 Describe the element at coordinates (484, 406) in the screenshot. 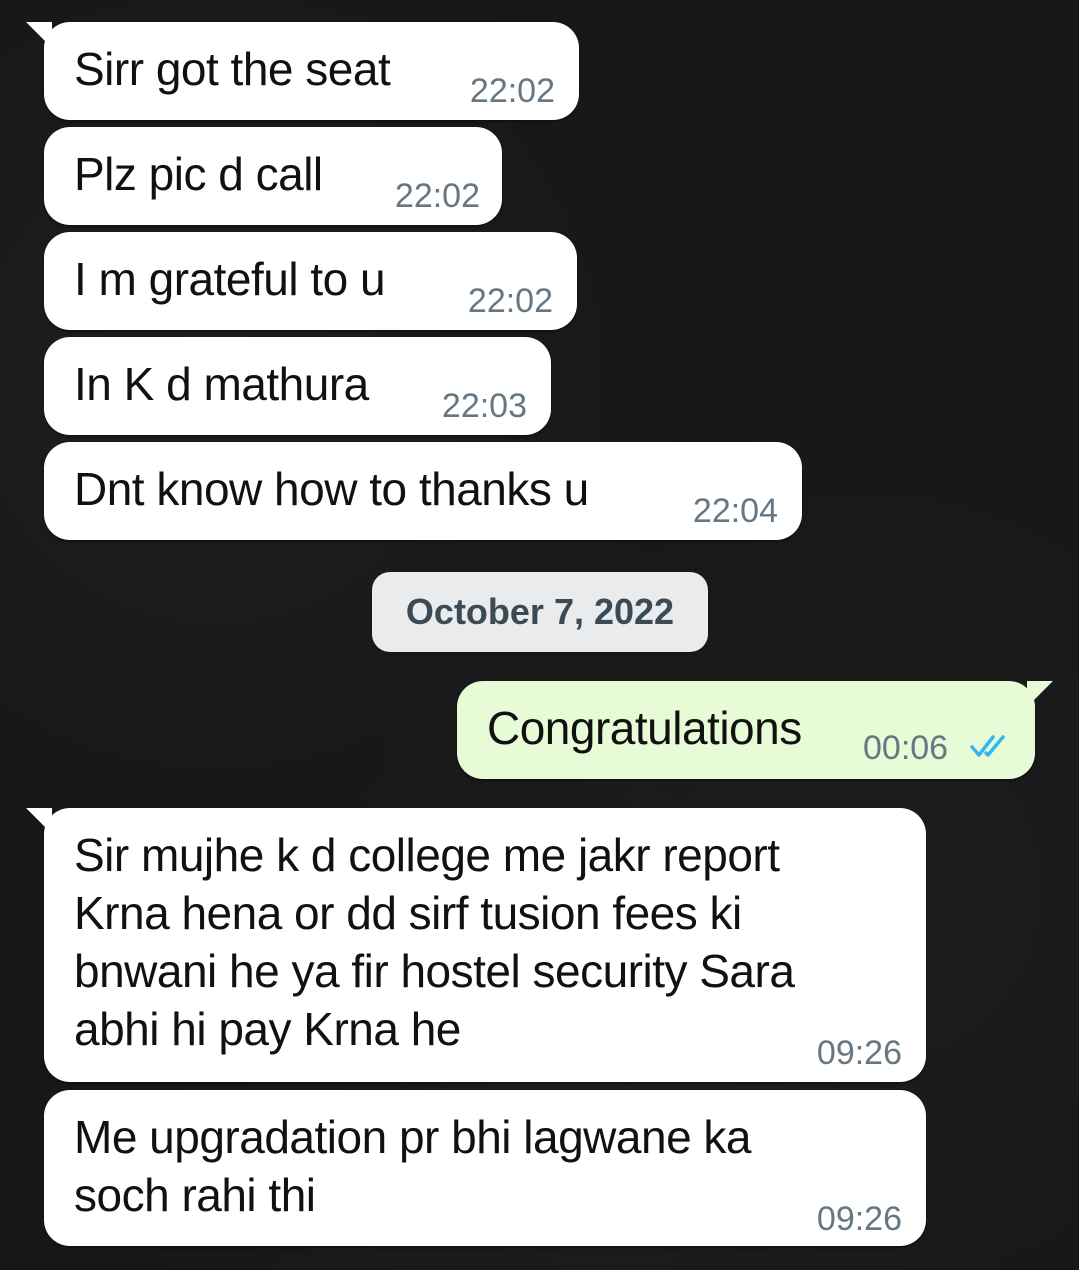

I see `message-time: 22:03` at that location.